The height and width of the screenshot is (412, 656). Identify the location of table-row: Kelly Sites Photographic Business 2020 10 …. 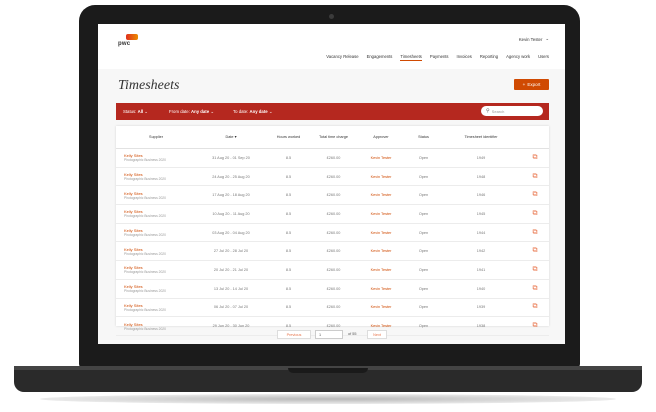
(332, 214).